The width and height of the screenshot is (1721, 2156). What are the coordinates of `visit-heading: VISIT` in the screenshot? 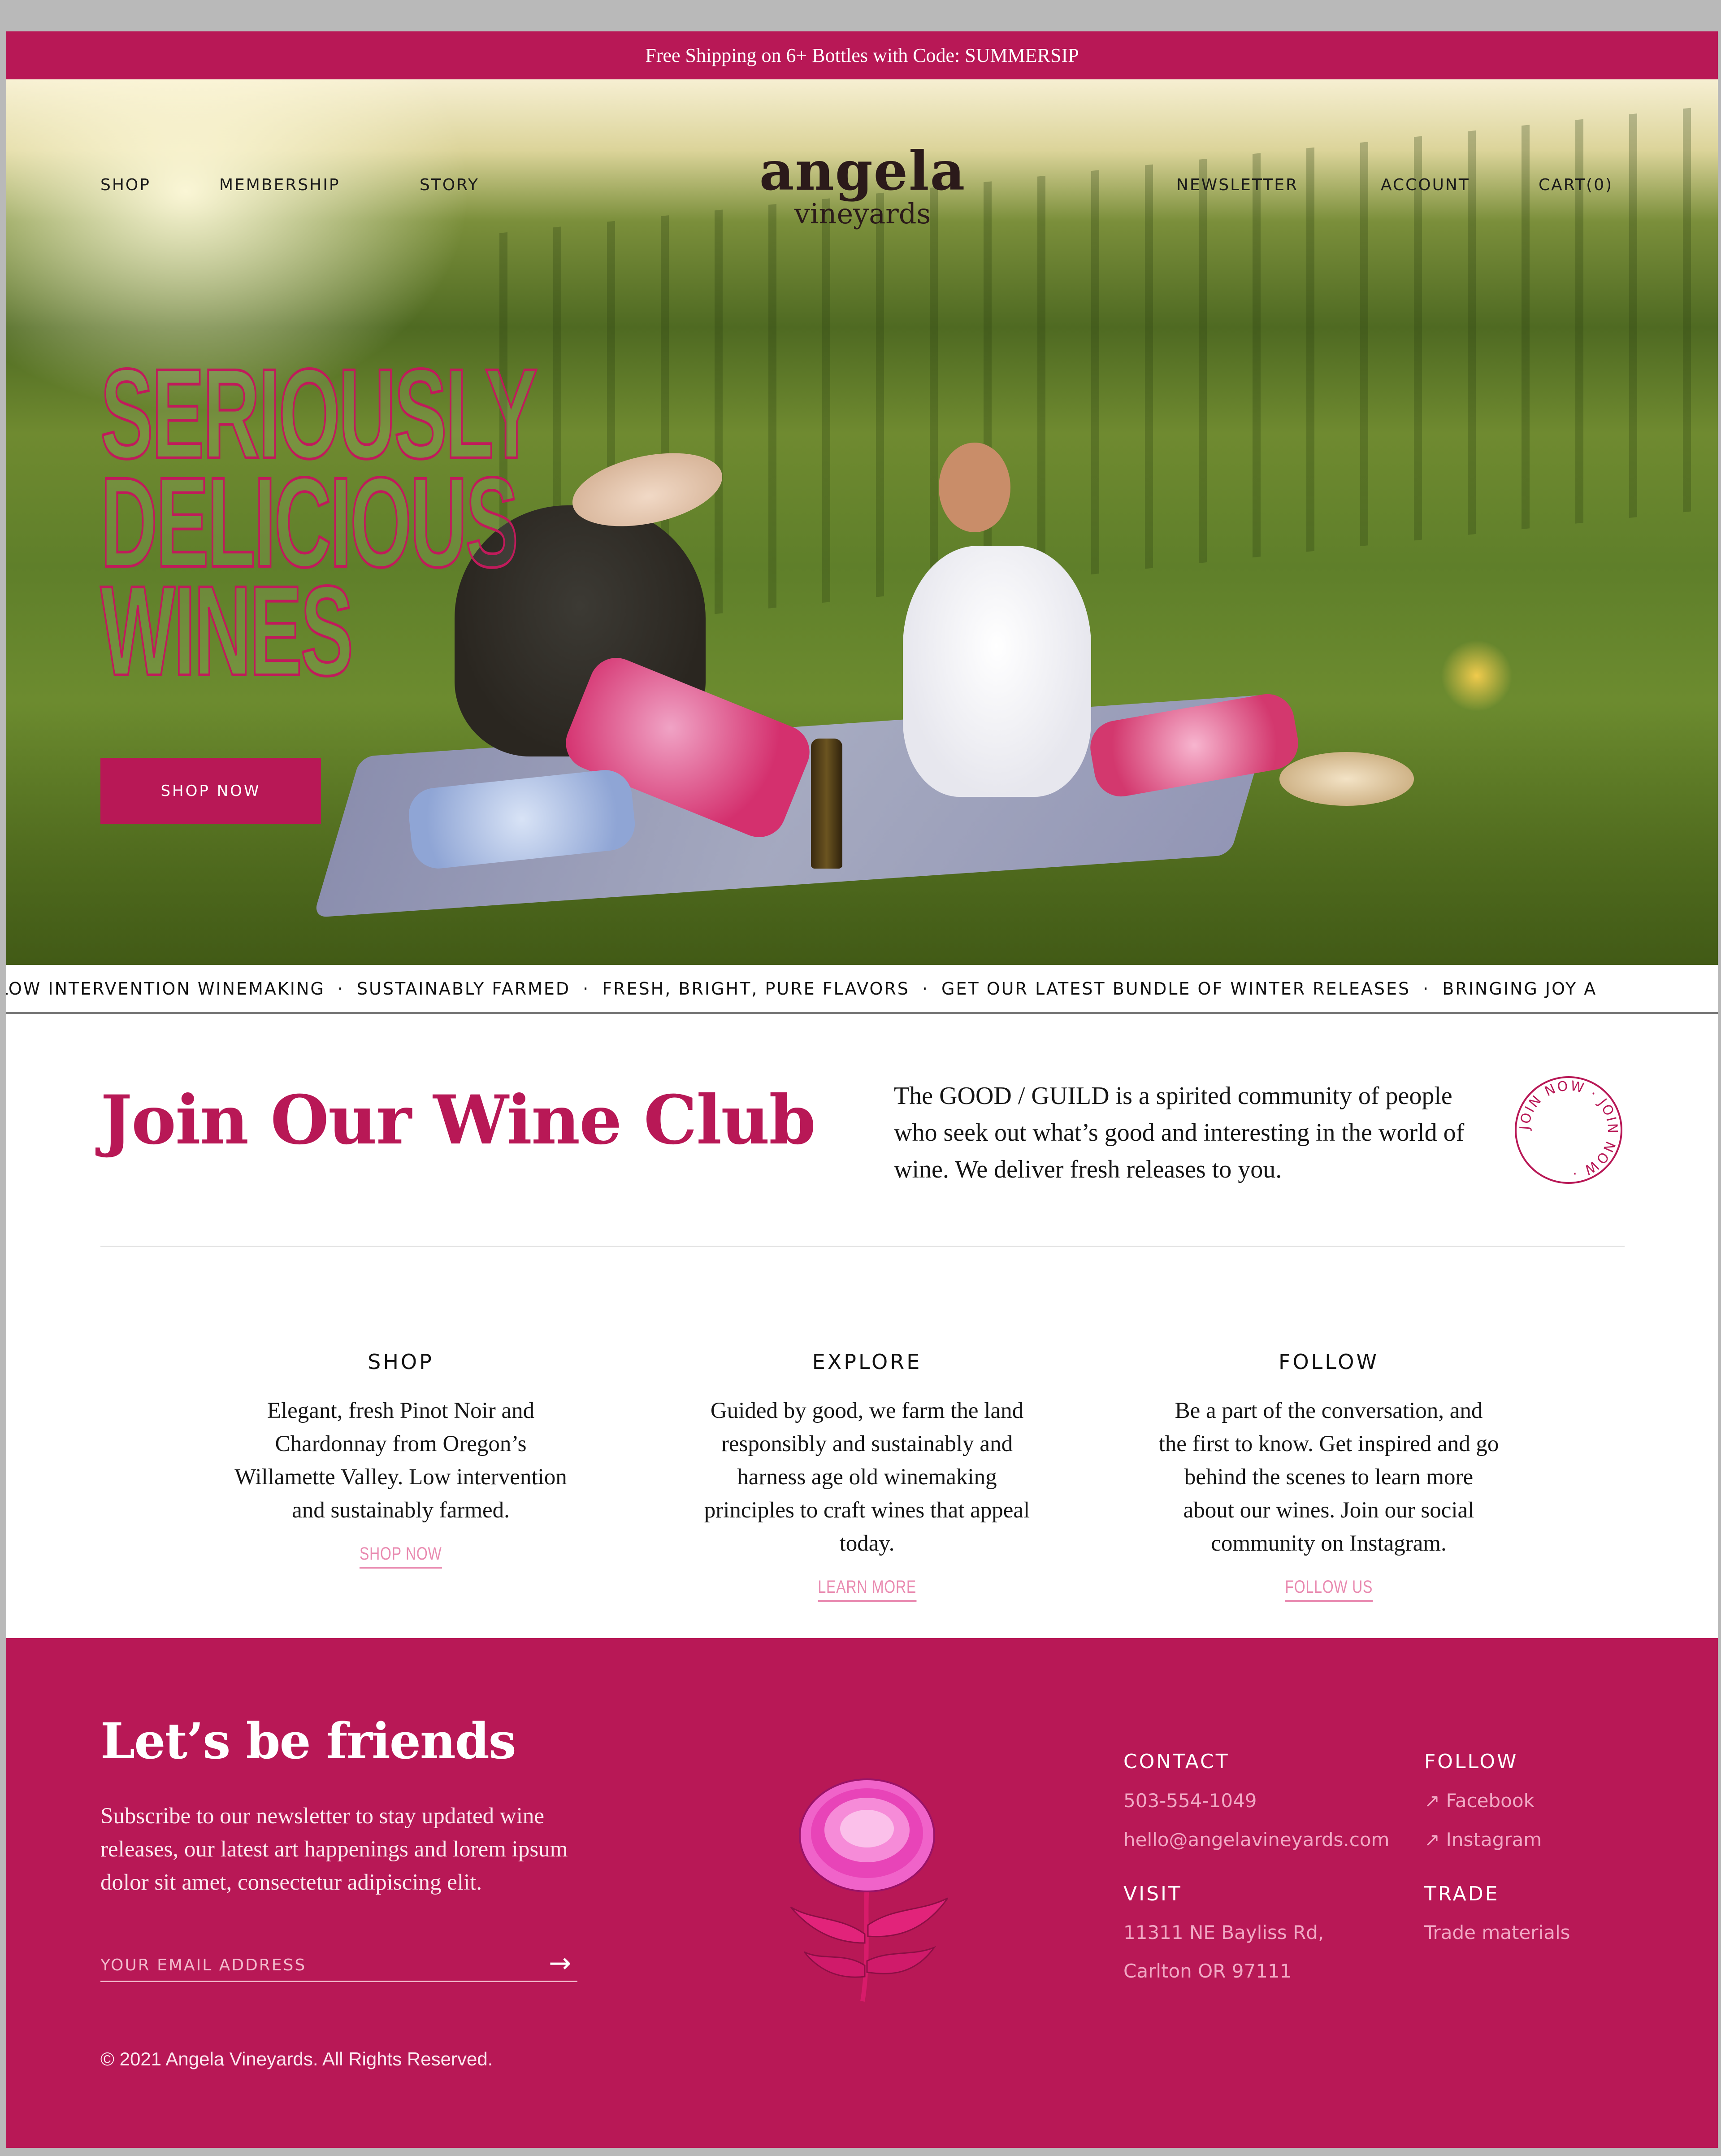 It's located at (1152, 1893).